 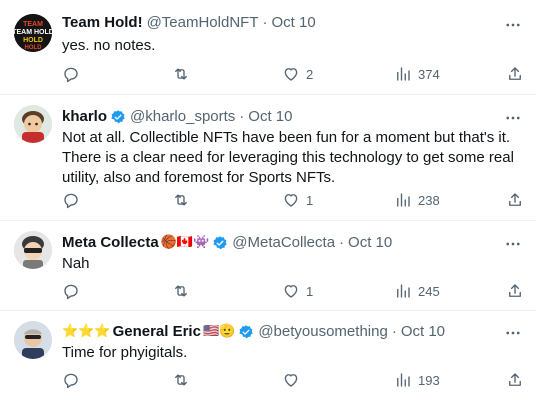 I want to click on views-button: 374, so click(x=417, y=74).